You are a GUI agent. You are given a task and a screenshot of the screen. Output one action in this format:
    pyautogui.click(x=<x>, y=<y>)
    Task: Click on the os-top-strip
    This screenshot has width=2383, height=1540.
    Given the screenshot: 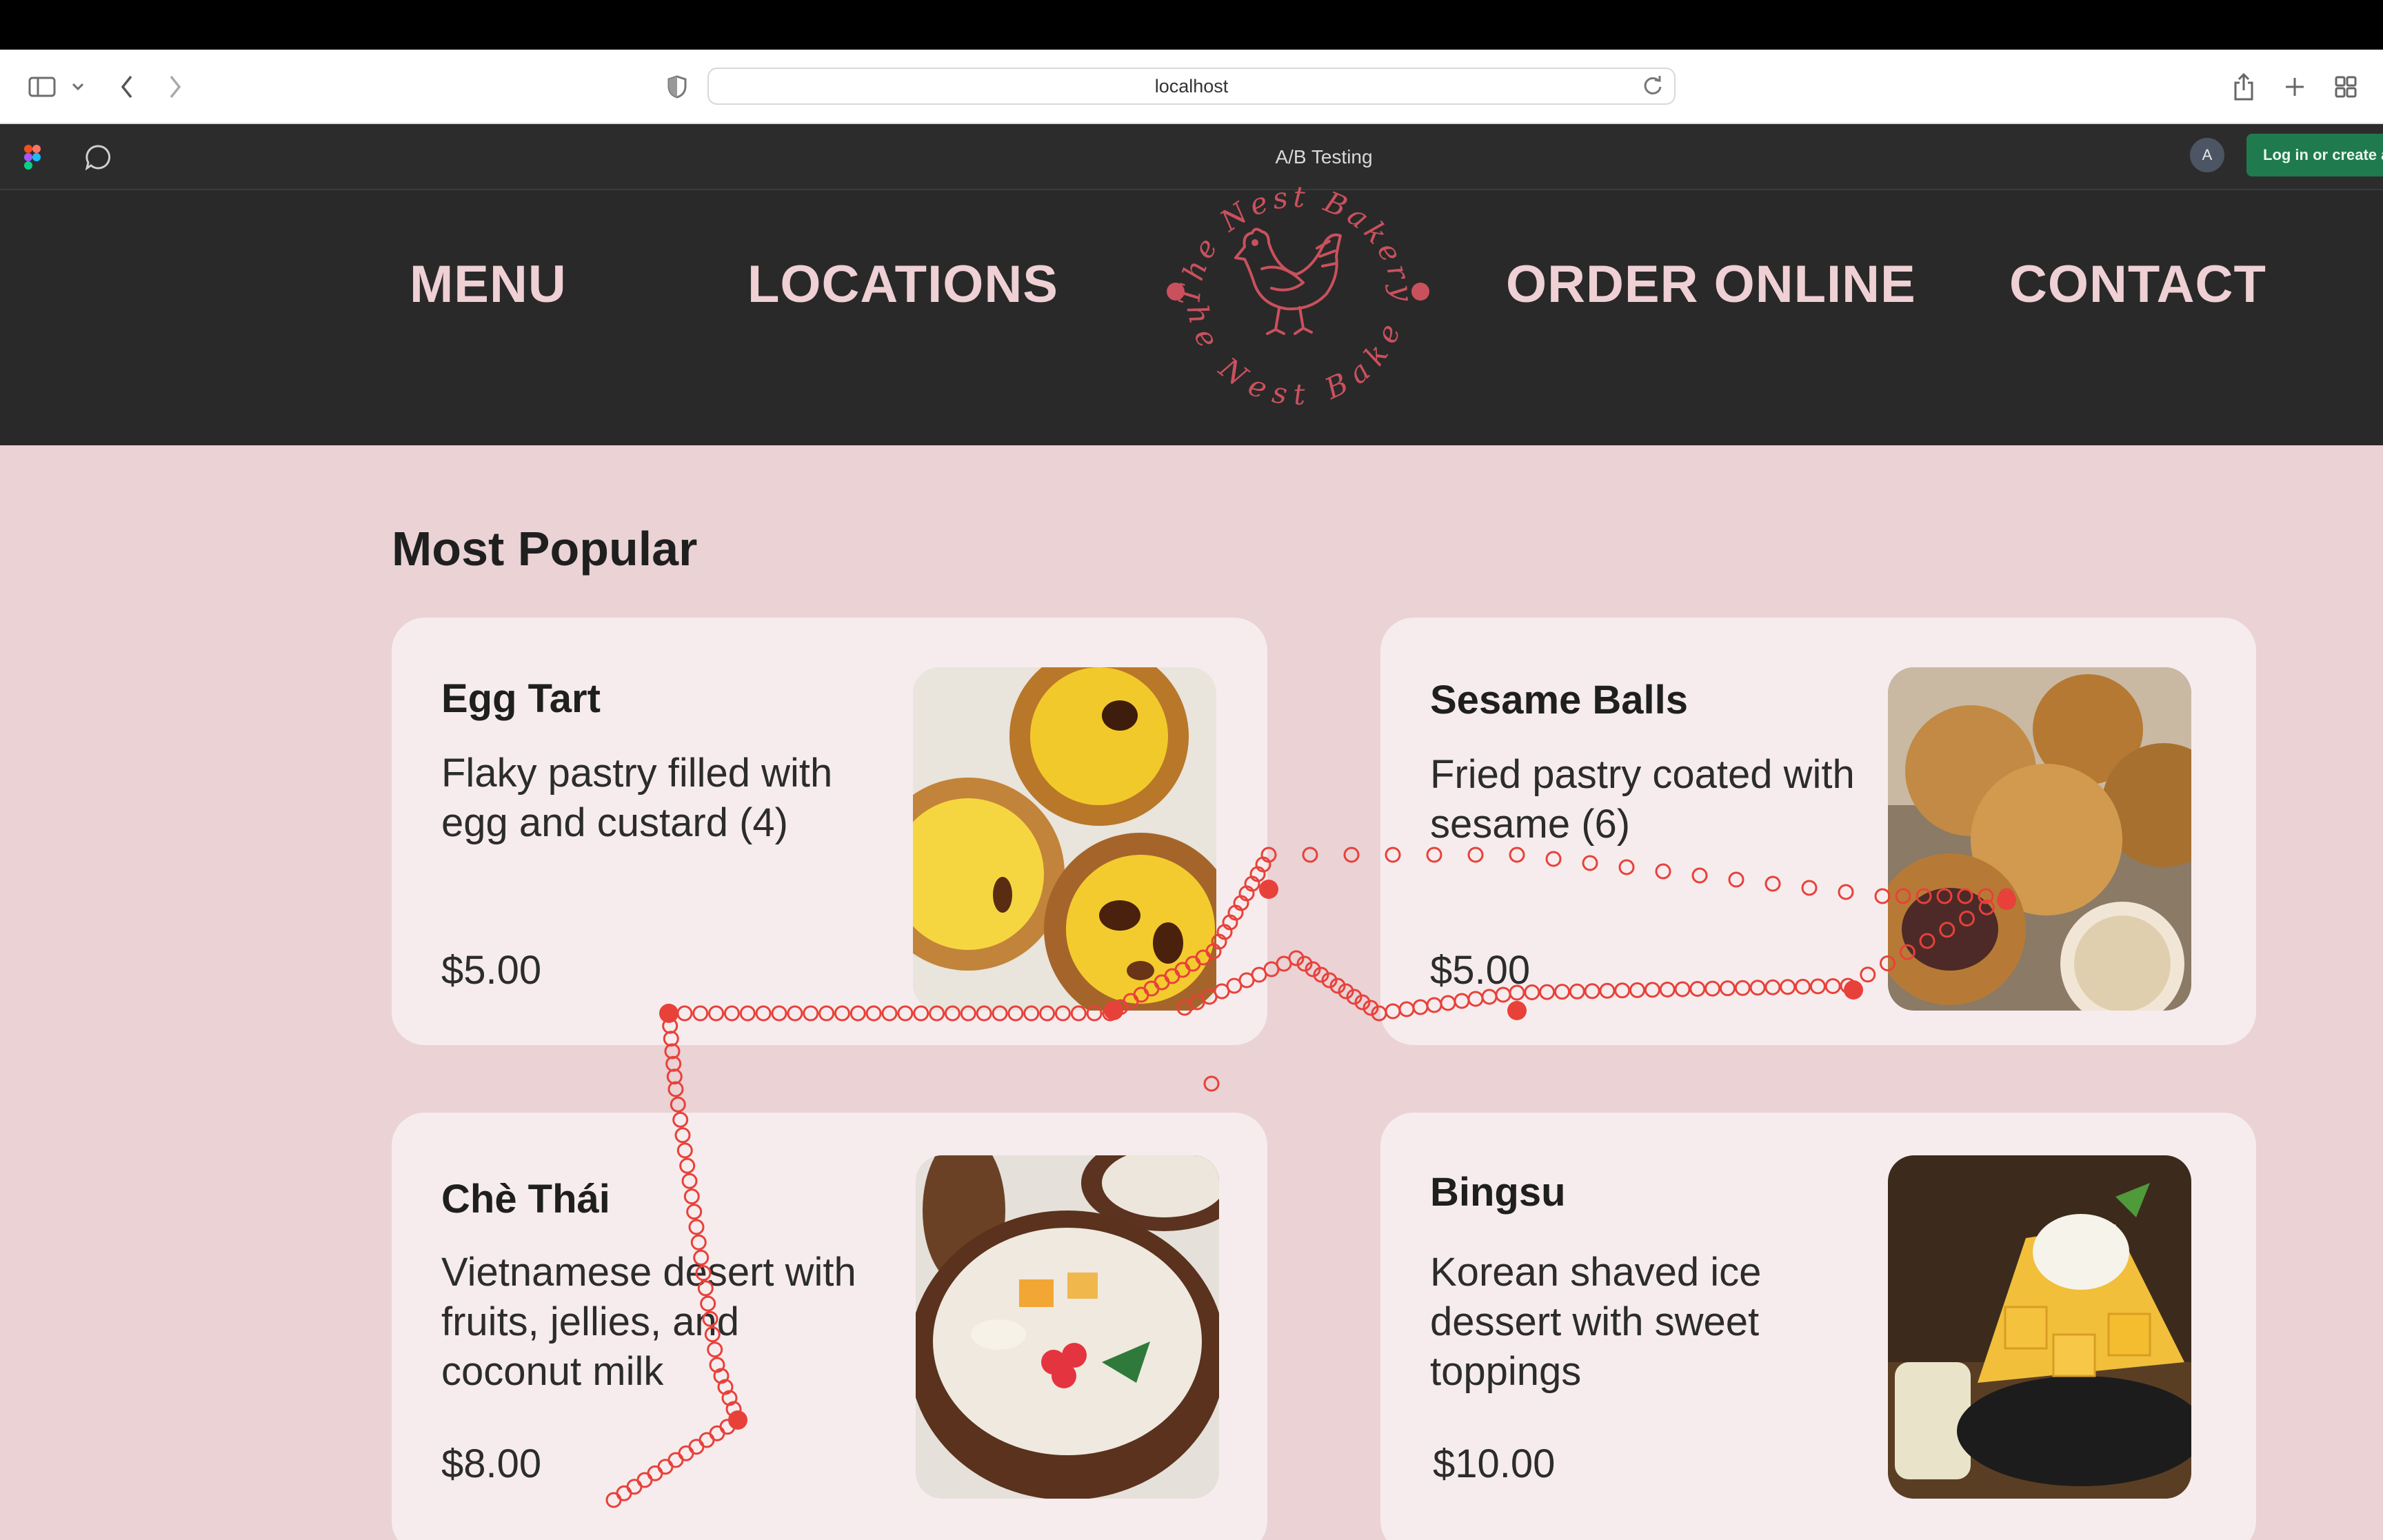 What is the action you would take?
    pyautogui.click(x=1191, y=25)
    